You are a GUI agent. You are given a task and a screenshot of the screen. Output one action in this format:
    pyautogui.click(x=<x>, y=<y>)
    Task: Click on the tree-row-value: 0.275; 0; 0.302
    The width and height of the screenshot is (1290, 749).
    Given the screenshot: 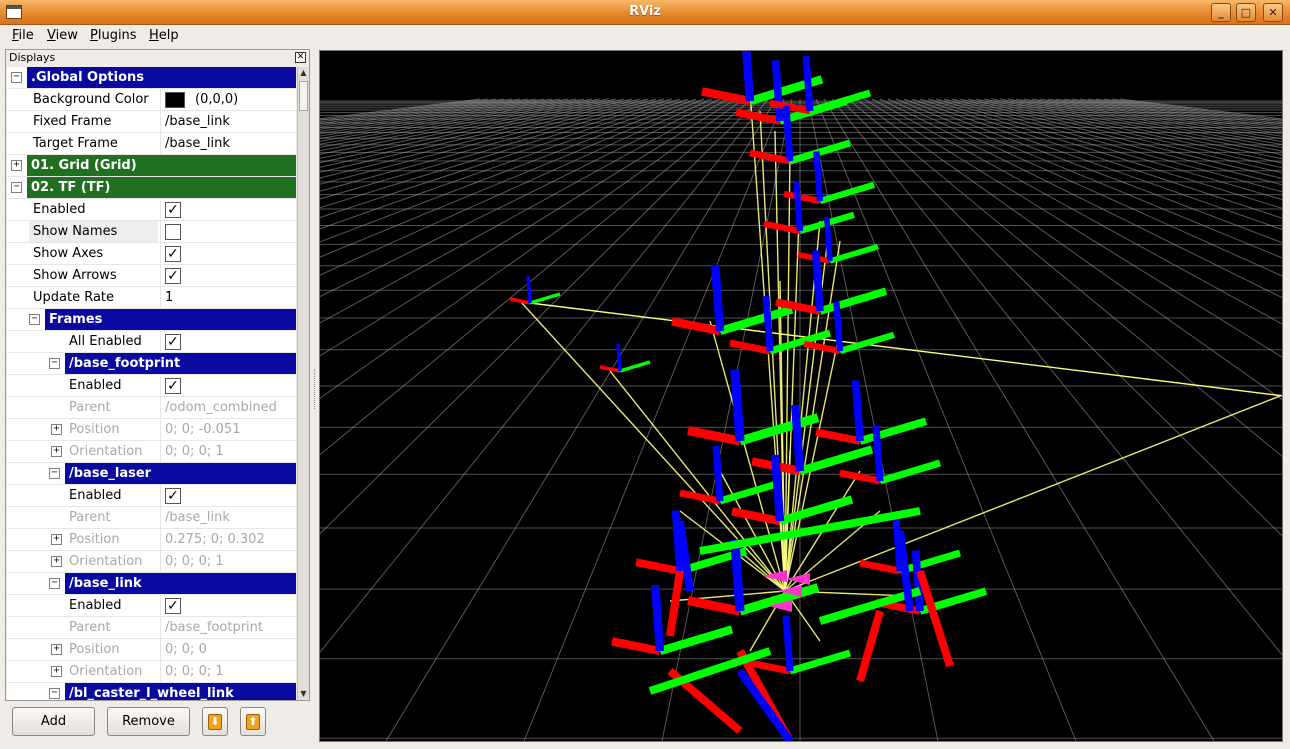 What is the action you would take?
    pyautogui.click(x=228, y=539)
    